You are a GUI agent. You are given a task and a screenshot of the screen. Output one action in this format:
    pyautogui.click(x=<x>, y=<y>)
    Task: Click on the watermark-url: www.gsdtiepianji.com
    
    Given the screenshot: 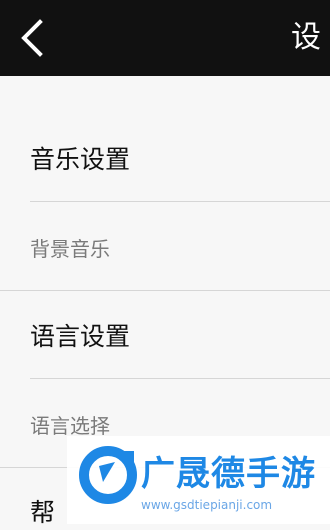 What is the action you would take?
    pyautogui.click(x=207, y=505)
    